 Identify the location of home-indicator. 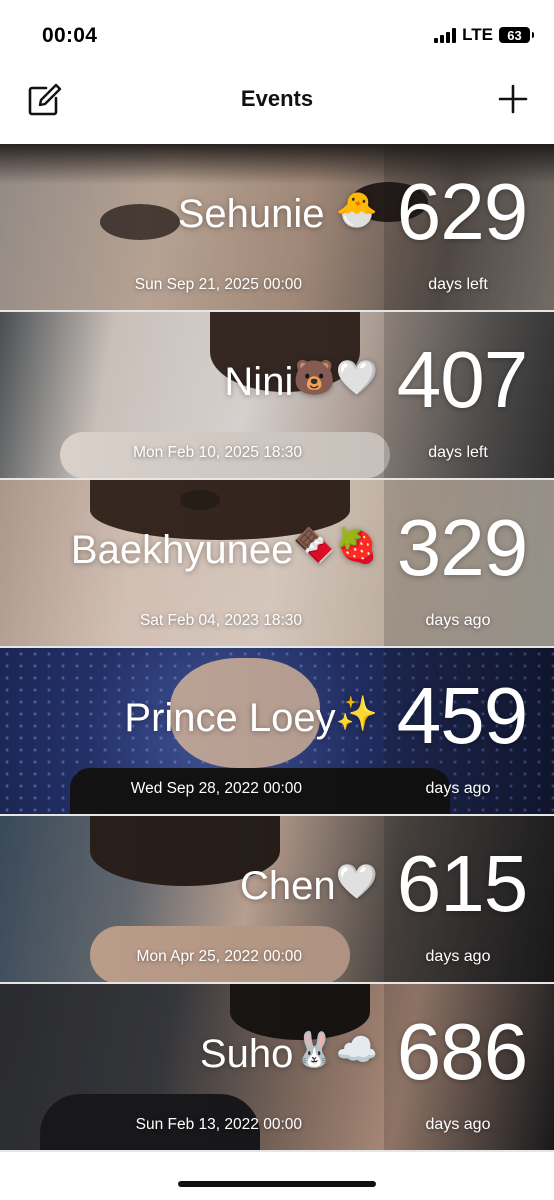
(277, 1184).